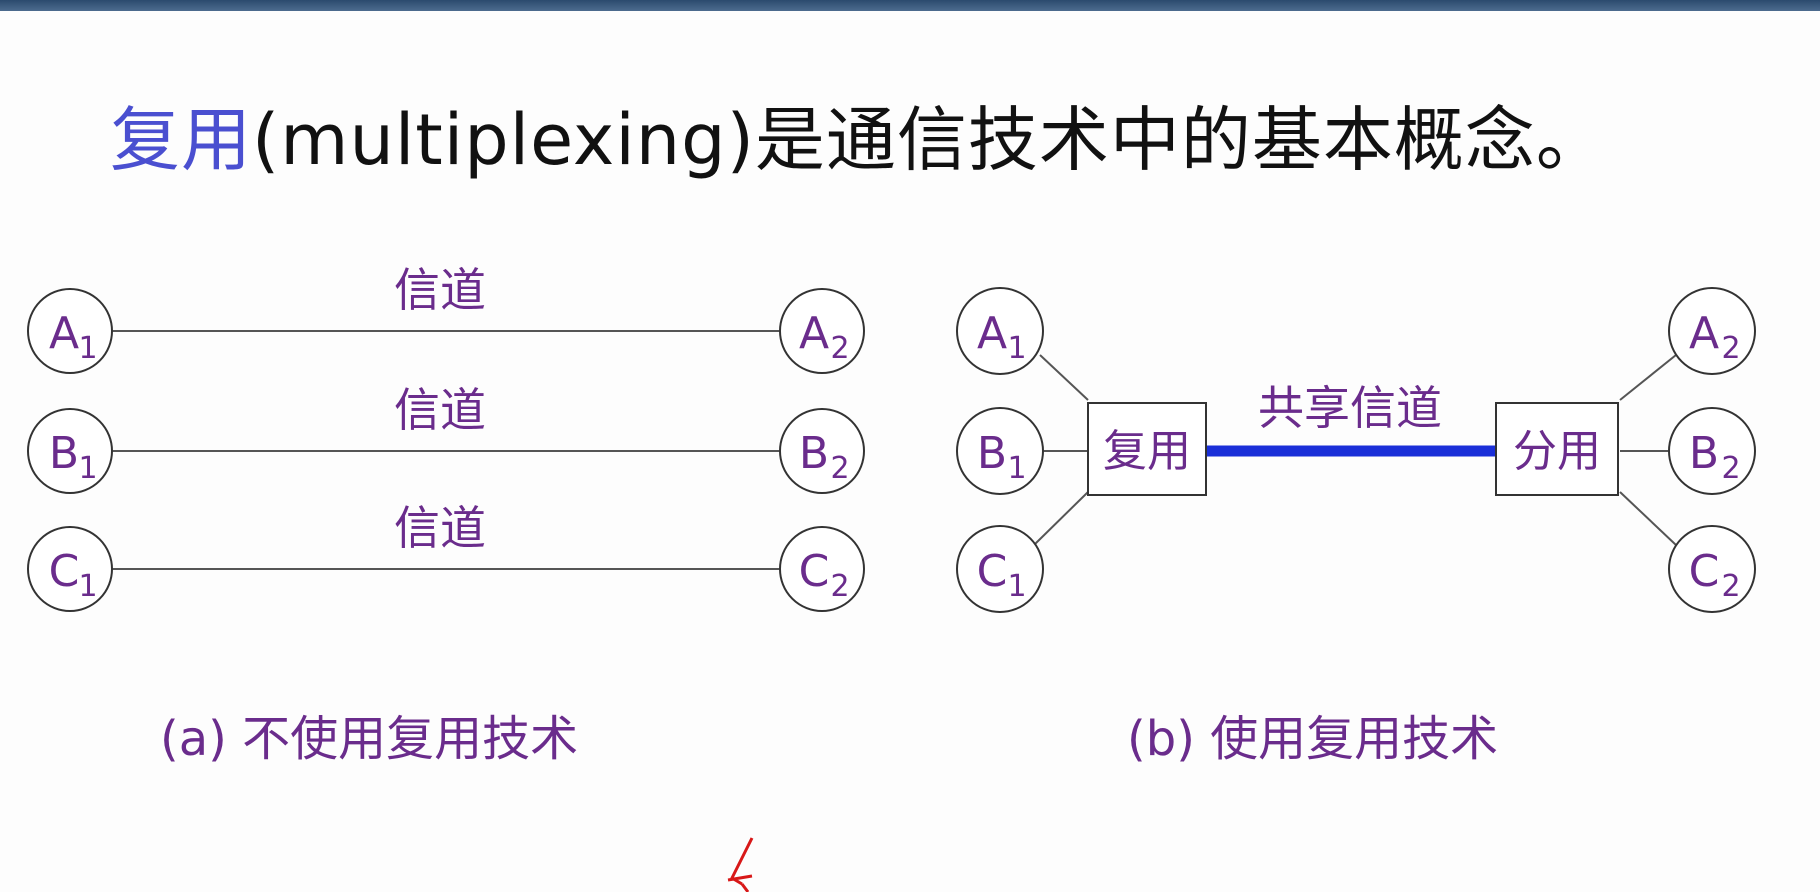  Describe the element at coordinates (814, 333) in the screenshot. I see `node-a2-main: A` at that location.